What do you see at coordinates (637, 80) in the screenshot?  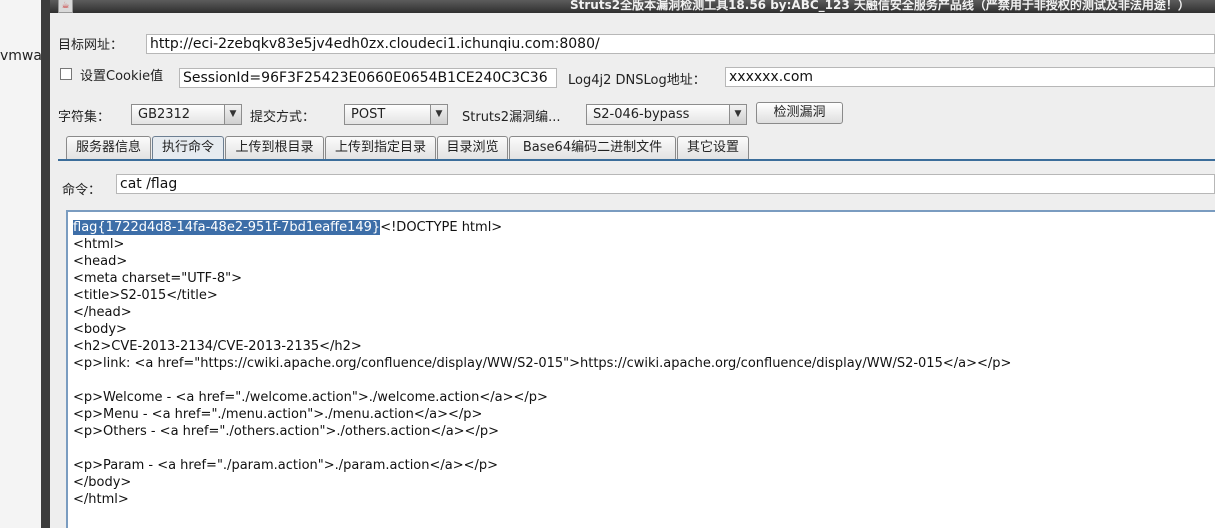 I see `dnslog-label: Log4j2 DNSLog地址：` at bounding box center [637, 80].